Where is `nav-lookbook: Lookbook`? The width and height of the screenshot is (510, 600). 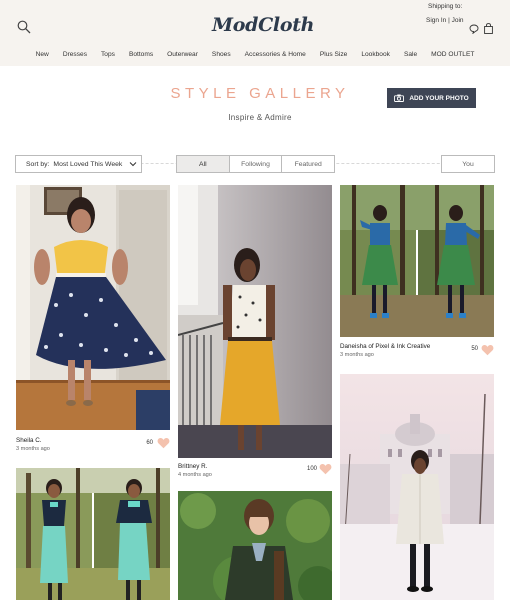 nav-lookbook: Lookbook is located at coordinates (375, 54).